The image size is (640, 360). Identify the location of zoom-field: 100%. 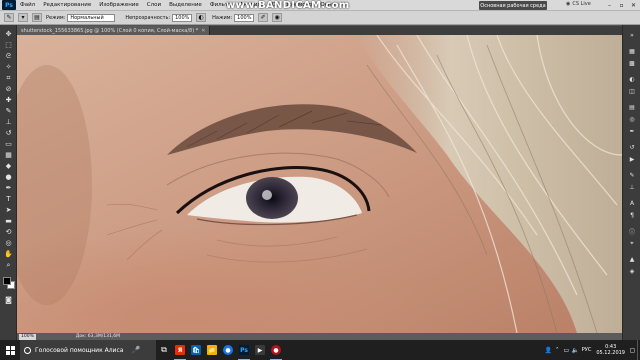
(27, 336).